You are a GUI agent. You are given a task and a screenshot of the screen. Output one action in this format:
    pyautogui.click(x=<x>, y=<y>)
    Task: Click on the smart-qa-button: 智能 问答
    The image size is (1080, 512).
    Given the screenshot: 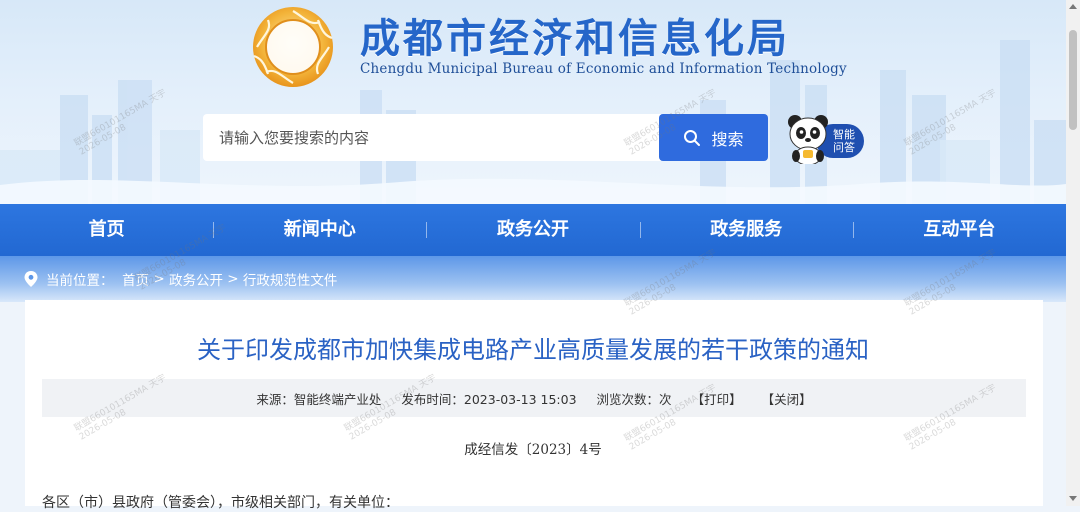 What is the action you would take?
    pyautogui.click(x=826, y=138)
    